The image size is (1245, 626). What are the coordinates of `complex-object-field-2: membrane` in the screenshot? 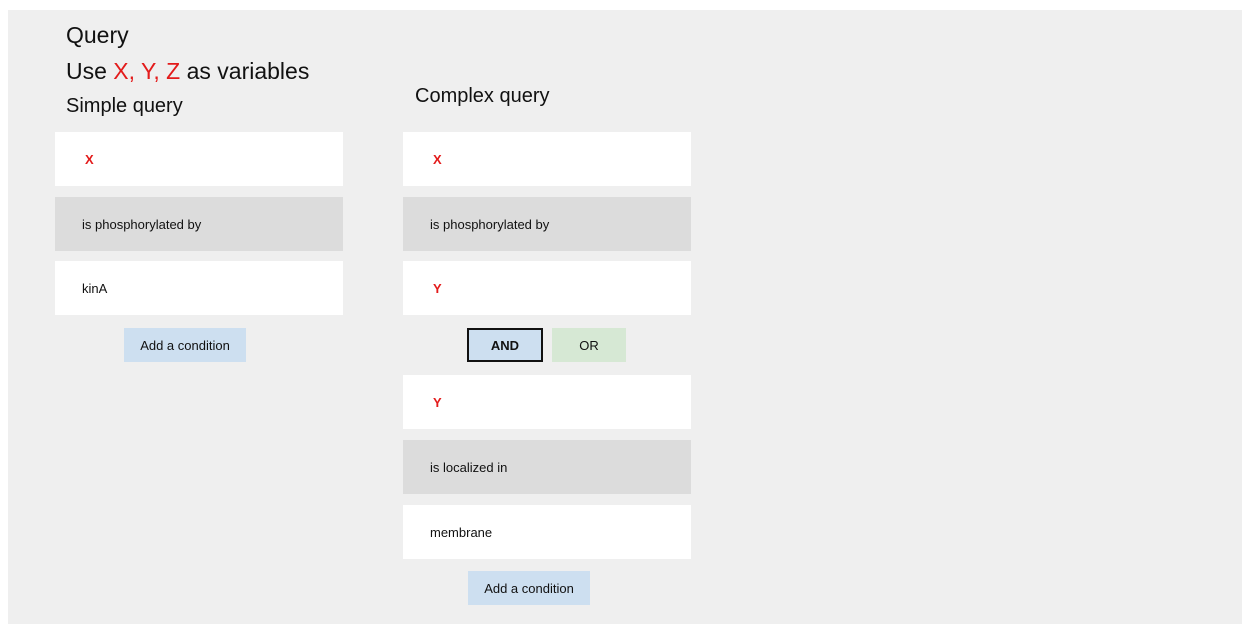 It's located at (547, 532).